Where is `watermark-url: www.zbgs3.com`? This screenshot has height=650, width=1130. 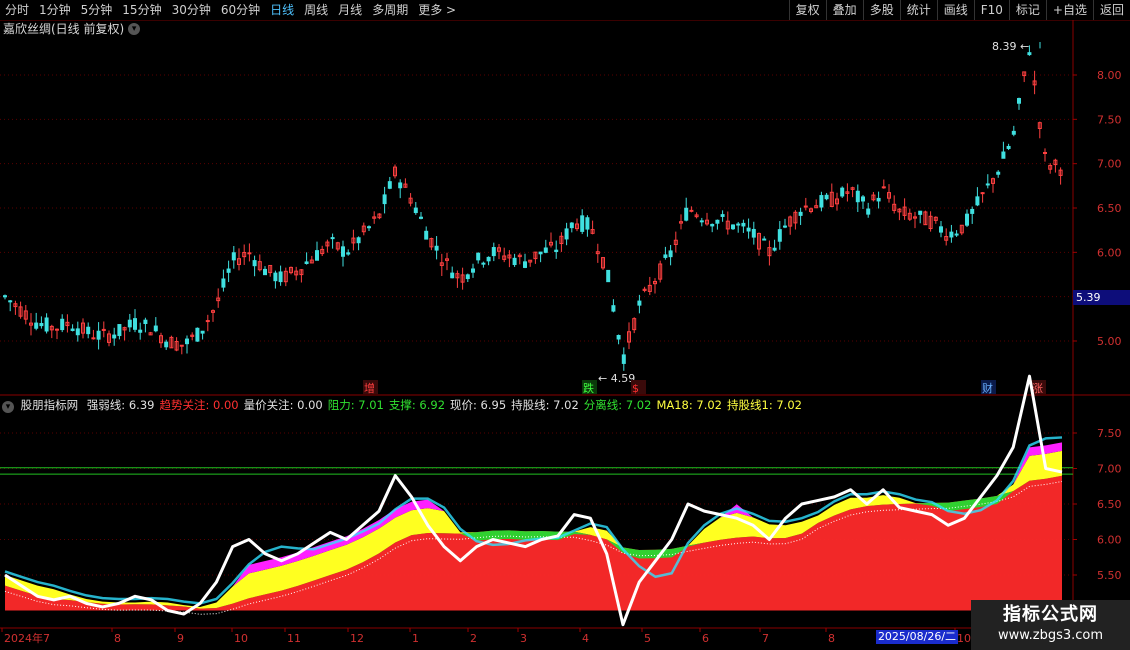 watermark-url: www.zbgs3.com is located at coordinates (1050, 635).